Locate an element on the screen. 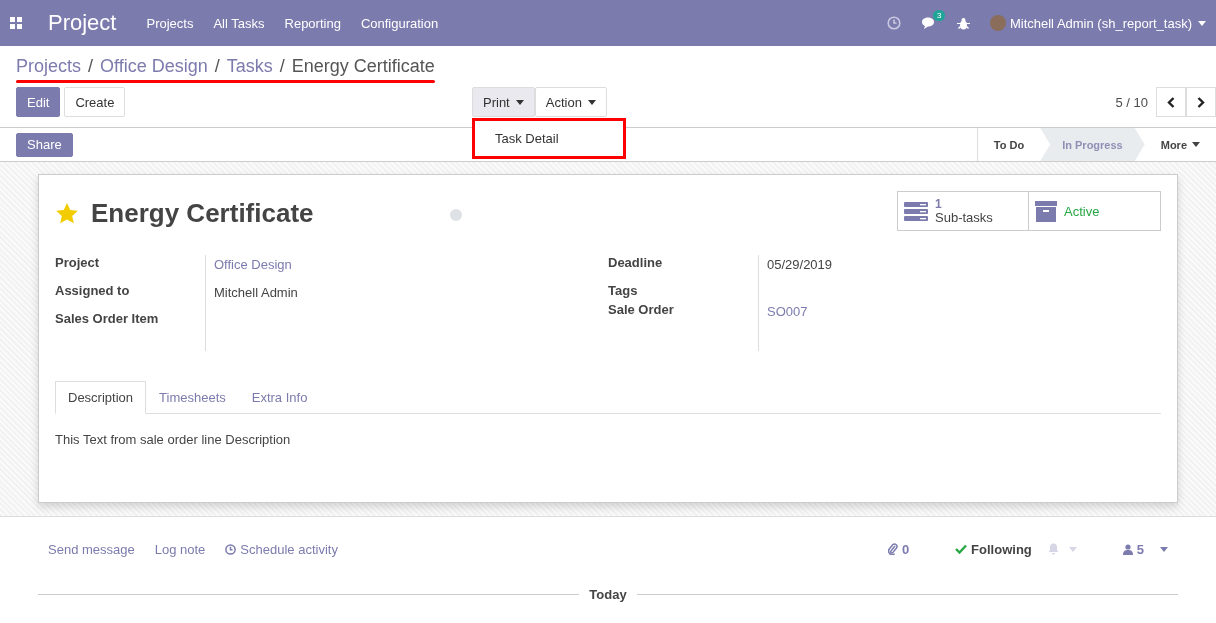 This screenshot has height=623, width=1216. message-count-badge: 3 is located at coordinates (939, 15).